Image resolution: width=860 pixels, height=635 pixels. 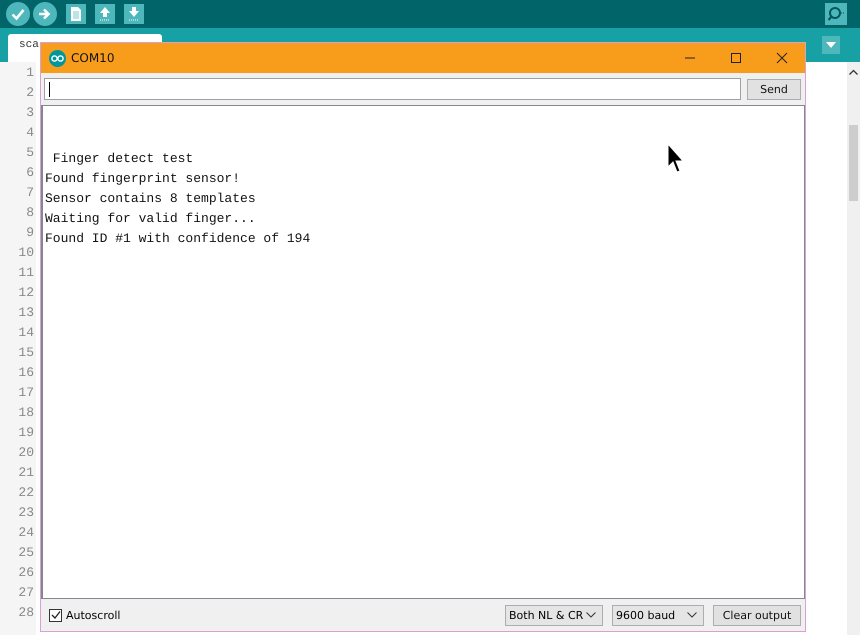 What do you see at coordinates (757, 615) in the screenshot?
I see `clear-output-button: Clear output` at bounding box center [757, 615].